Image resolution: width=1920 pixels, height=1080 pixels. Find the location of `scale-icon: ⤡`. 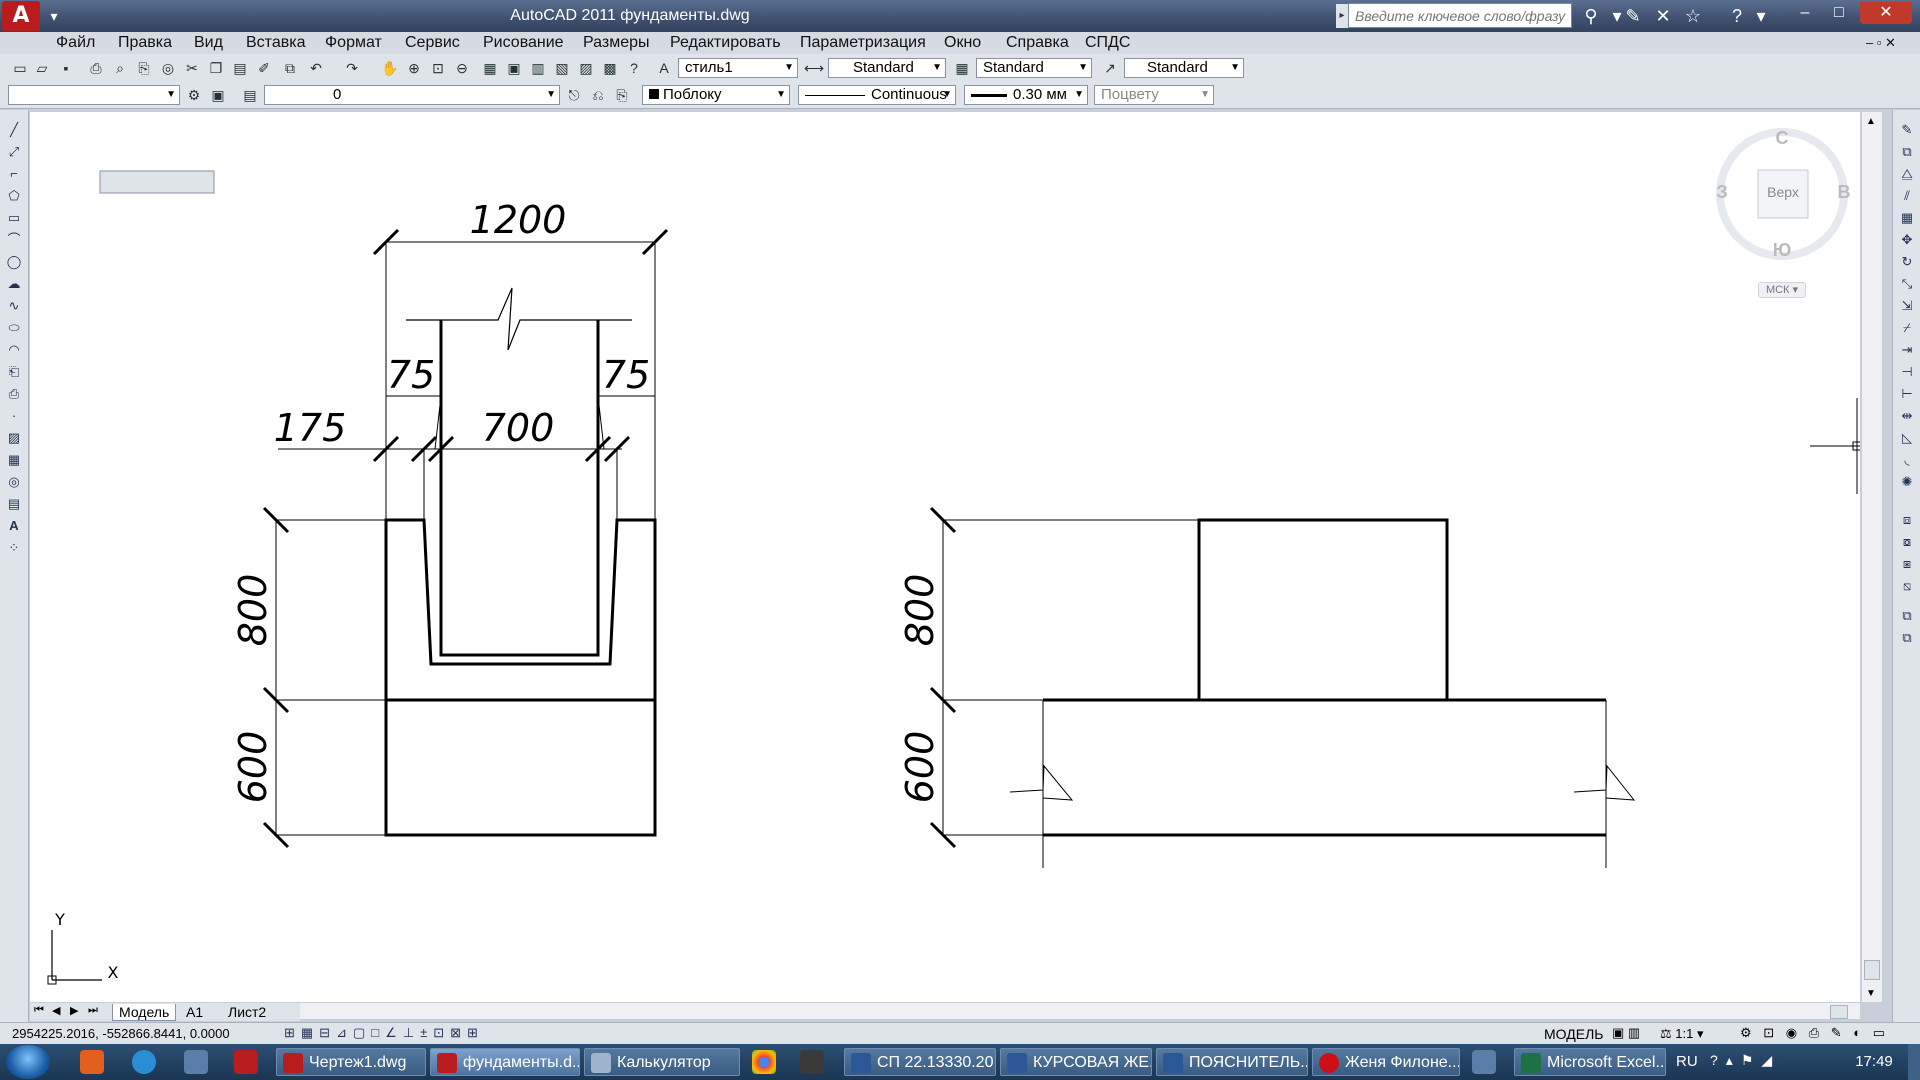

scale-icon: ⤡ is located at coordinates (1907, 284).